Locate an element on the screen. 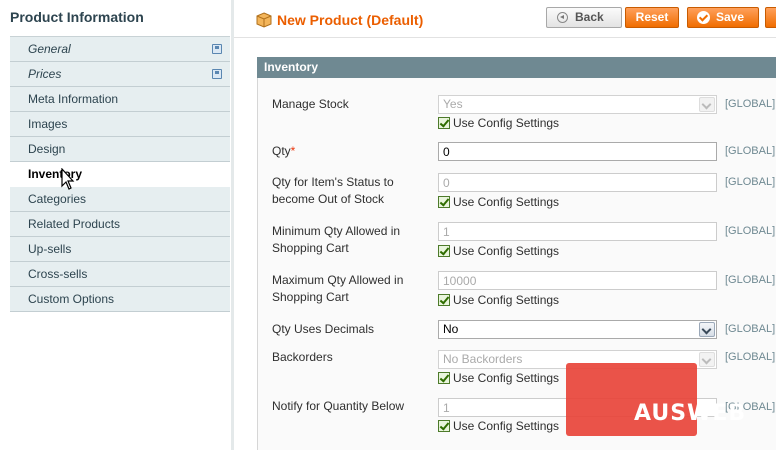 The height and width of the screenshot is (450, 776). tab-label: Images is located at coordinates (48, 124).